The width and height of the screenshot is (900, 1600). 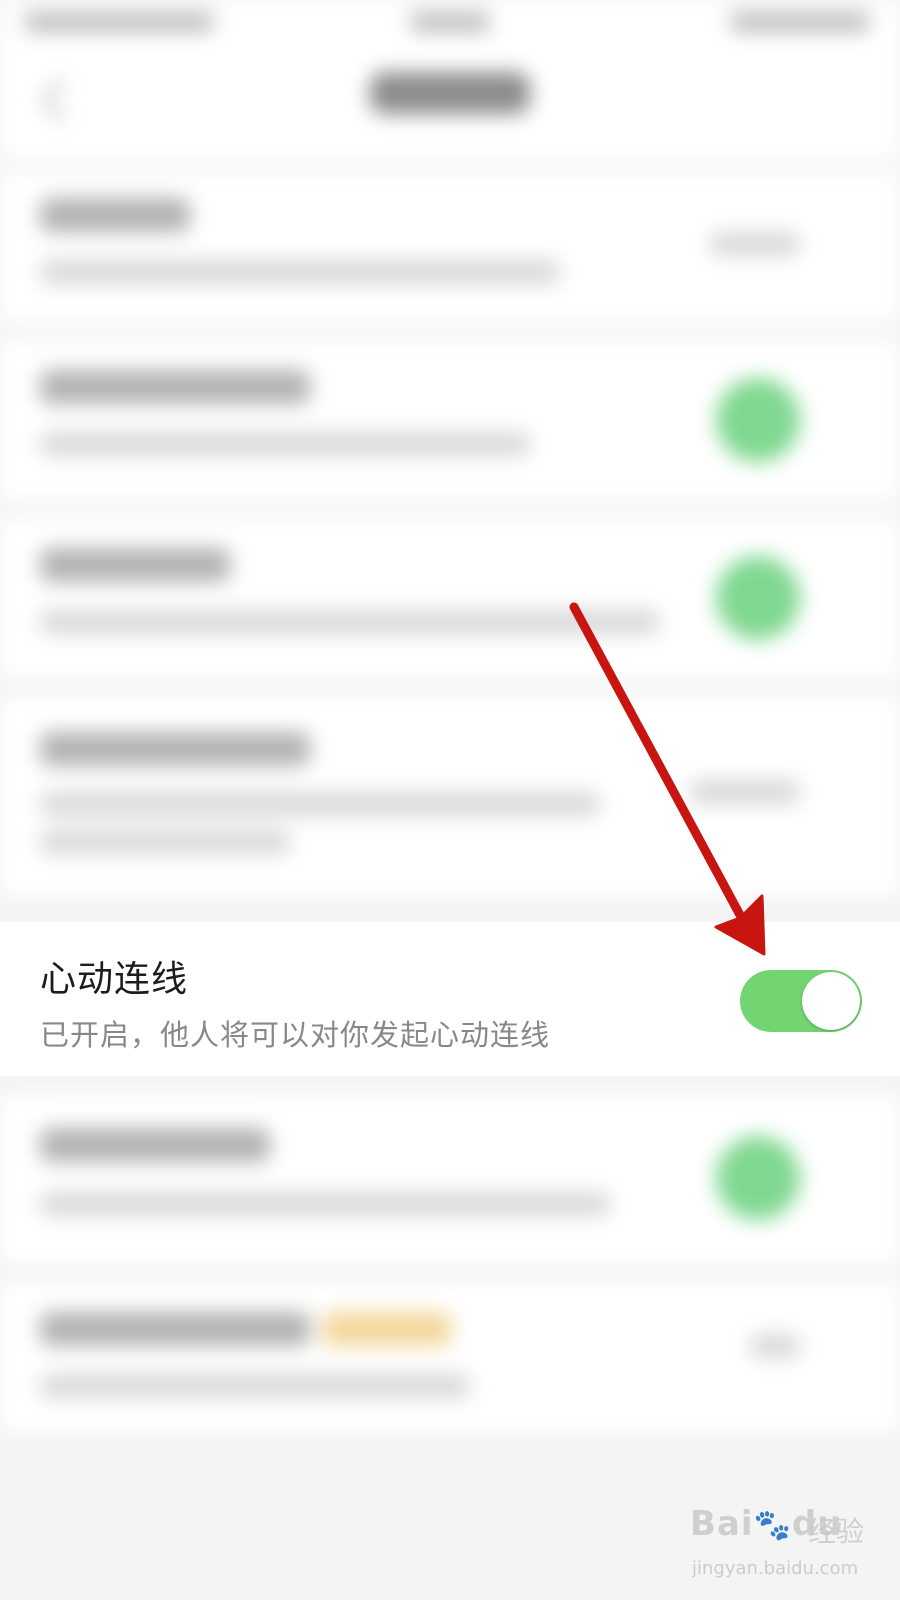 I want to click on baidu-jingyan-watermark: Bai🐾du 经验 jingyan.baidu.com, so click(x=790, y=1545).